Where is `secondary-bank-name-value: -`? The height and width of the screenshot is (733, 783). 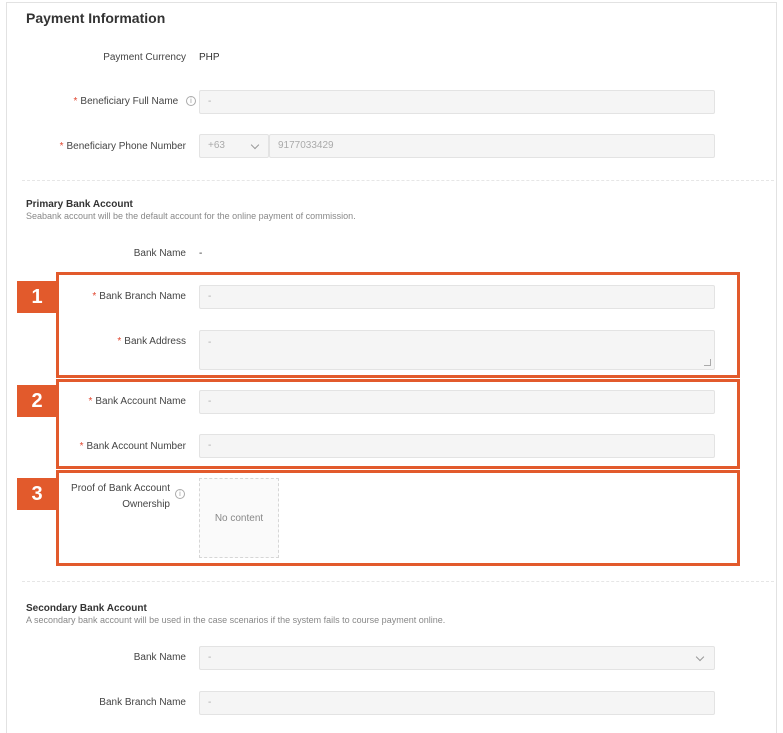 secondary-bank-name-value: - is located at coordinates (210, 657).